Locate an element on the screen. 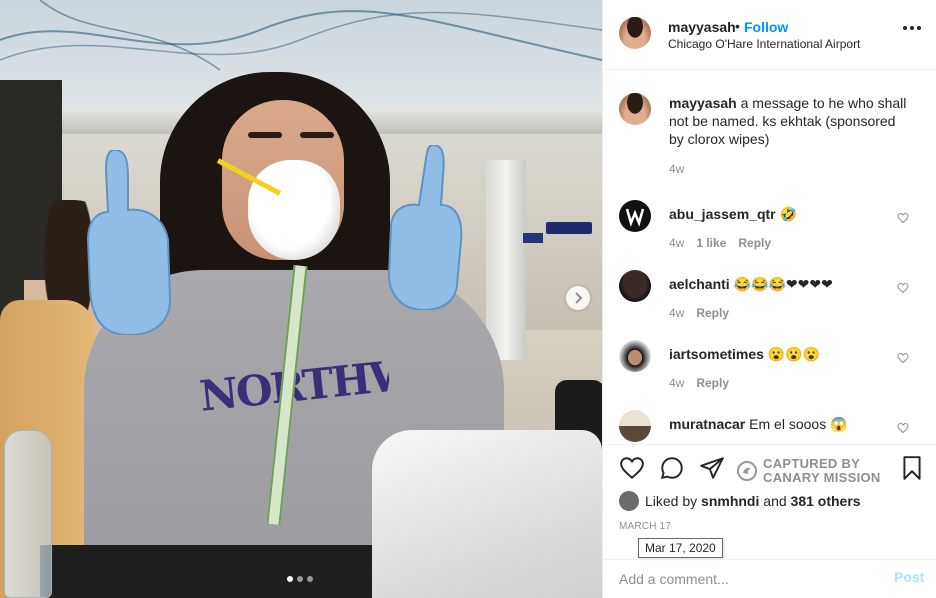 Image resolution: width=936 pixels, height=598 pixels. chevron-right-icon is located at coordinates (579, 298).